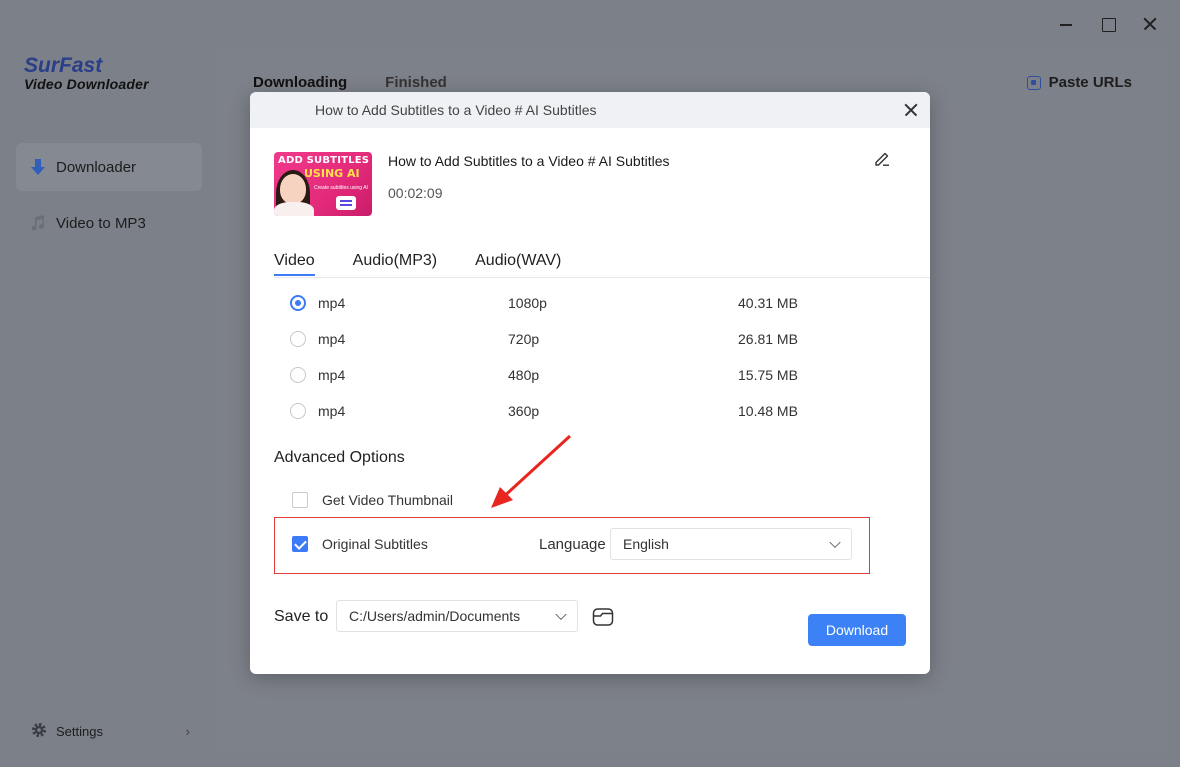  I want to click on option-resolution: 480p, so click(524, 375).